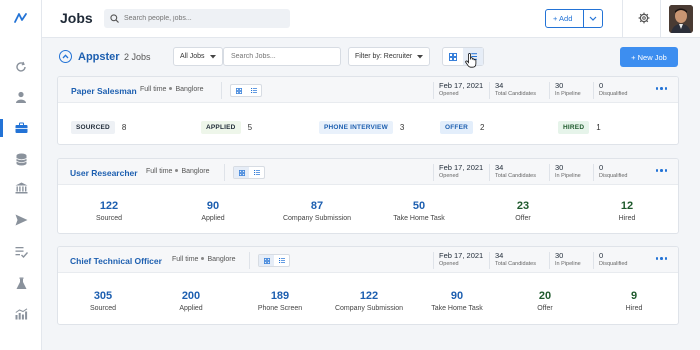 Image resolution: width=700 pixels, height=350 pixels. What do you see at coordinates (579, 127) in the screenshot?
I see `stage-hired: HIRED 1` at bounding box center [579, 127].